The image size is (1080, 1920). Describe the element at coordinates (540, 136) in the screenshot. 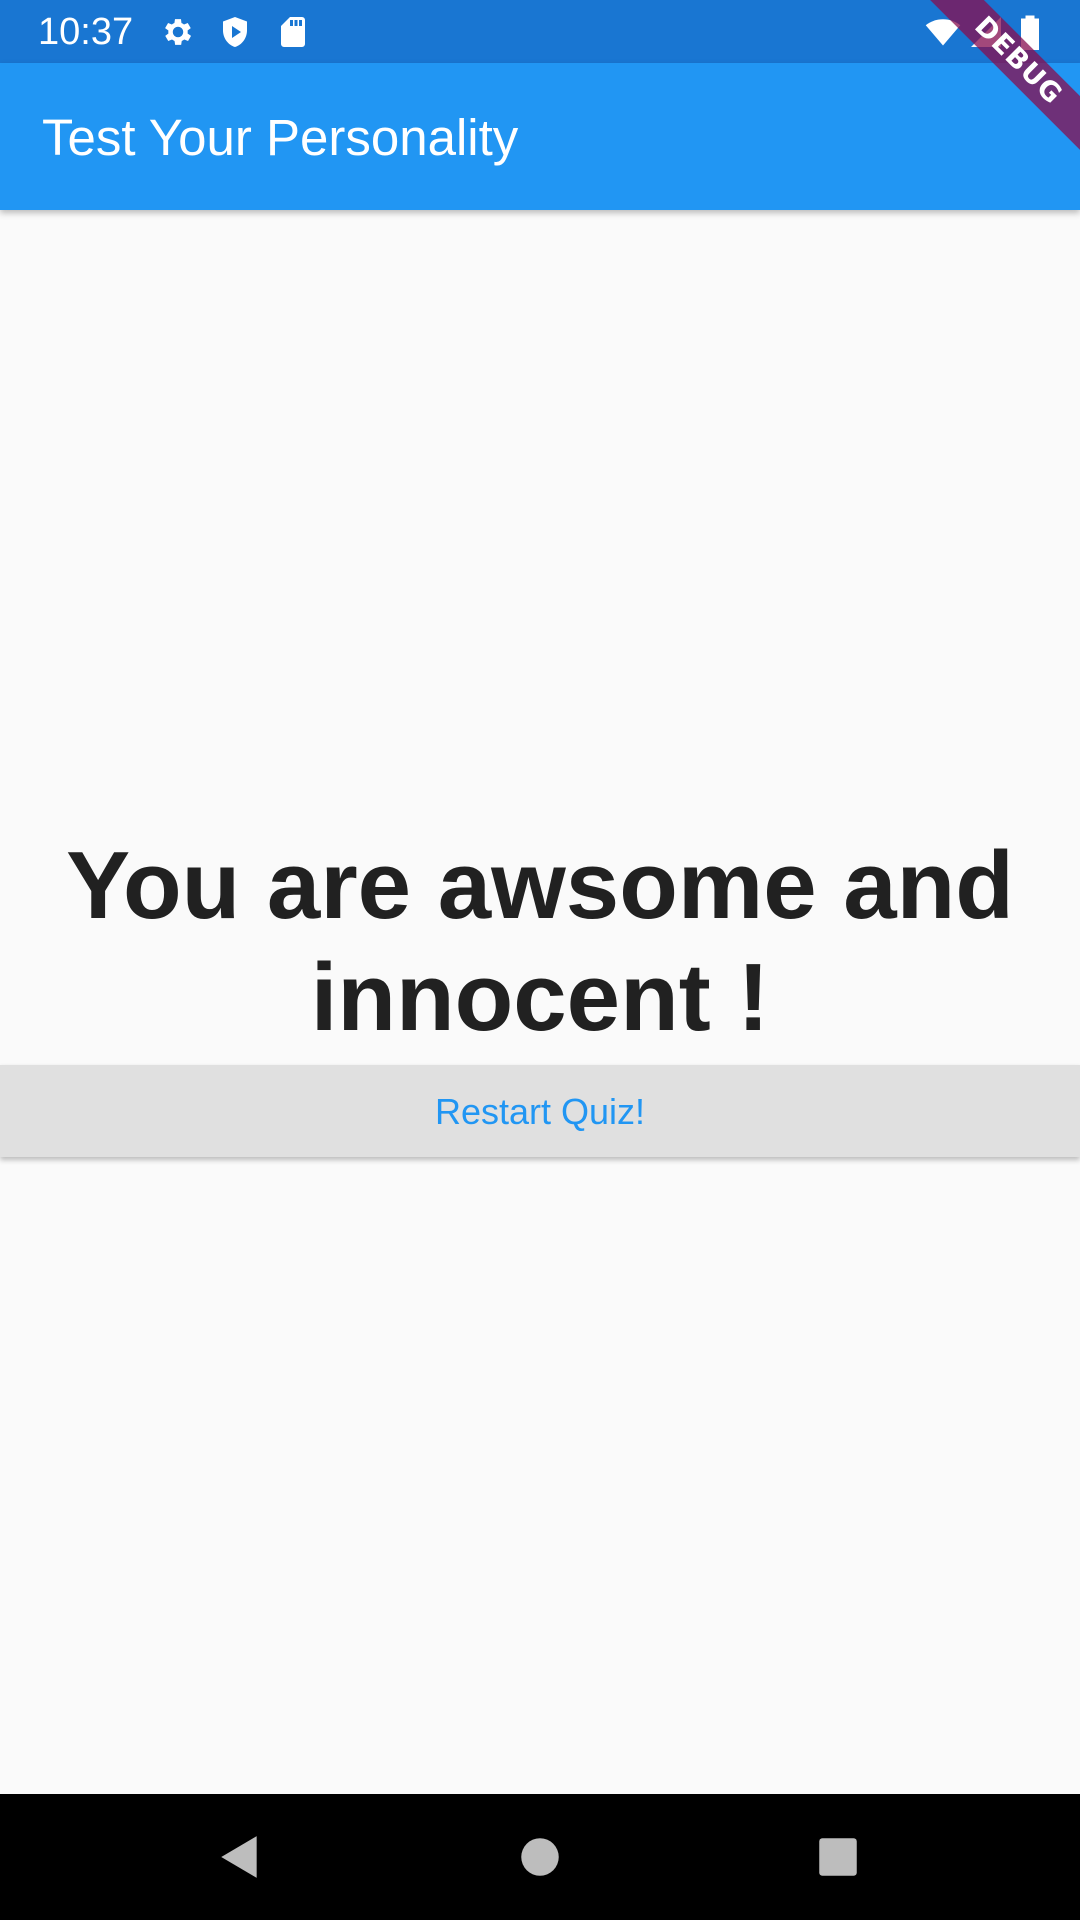

I see `app-bar: Test Your Personality` at that location.